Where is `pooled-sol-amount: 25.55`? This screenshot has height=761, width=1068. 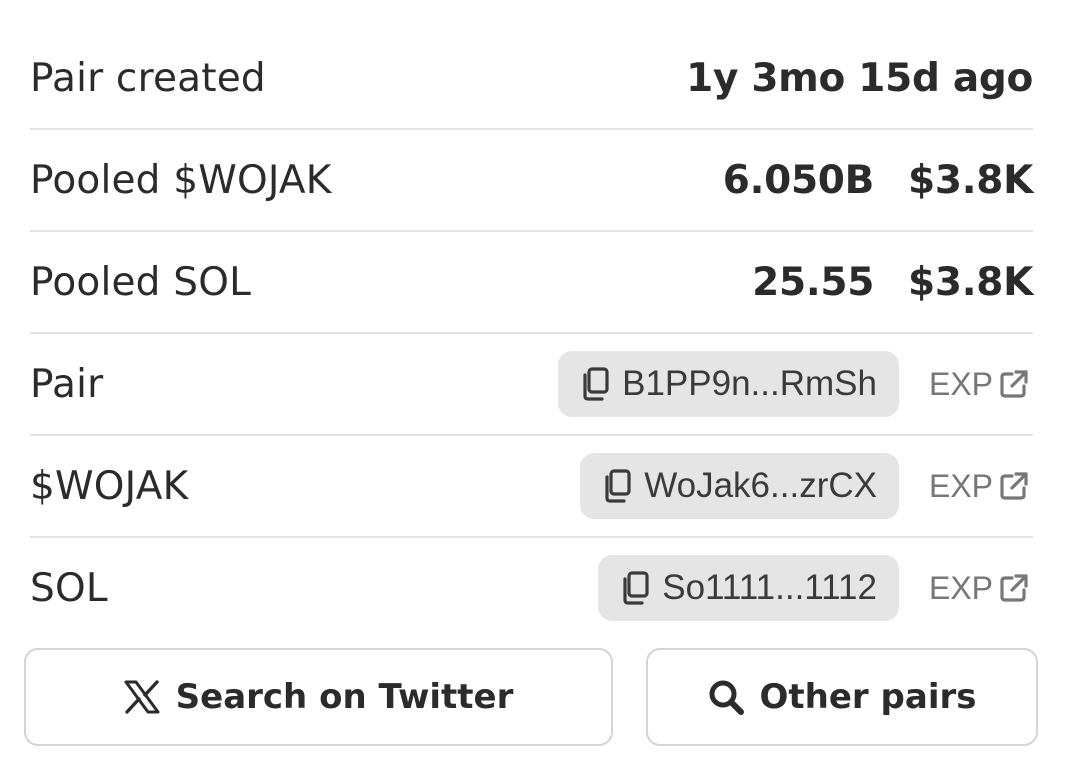 pooled-sol-amount: 25.55 is located at coordinates (813, 282).